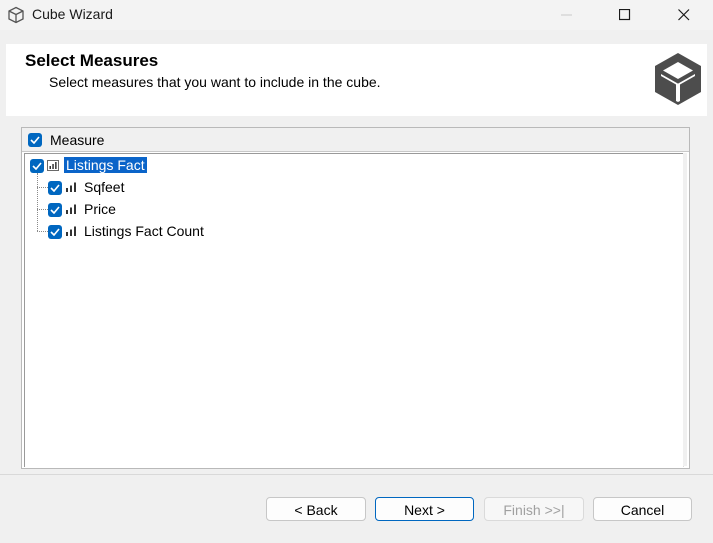  I want to click on listings-fact-checkbox, so click(37, 166).